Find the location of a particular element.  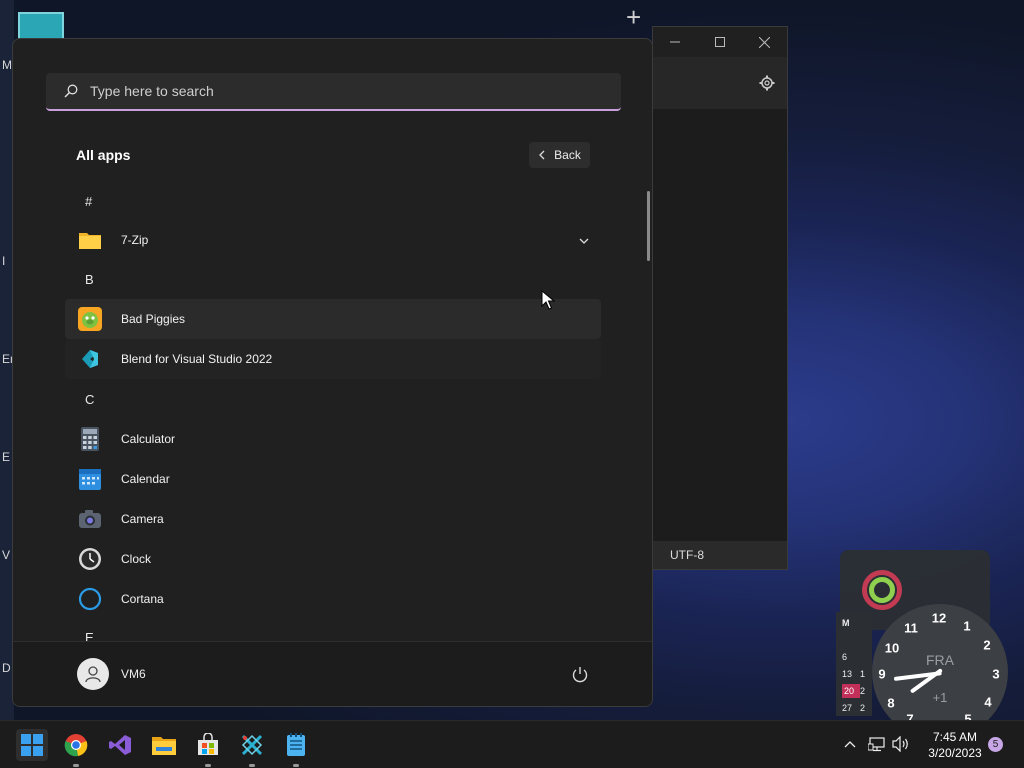

maximize-button is located at coordinates (720, 42).